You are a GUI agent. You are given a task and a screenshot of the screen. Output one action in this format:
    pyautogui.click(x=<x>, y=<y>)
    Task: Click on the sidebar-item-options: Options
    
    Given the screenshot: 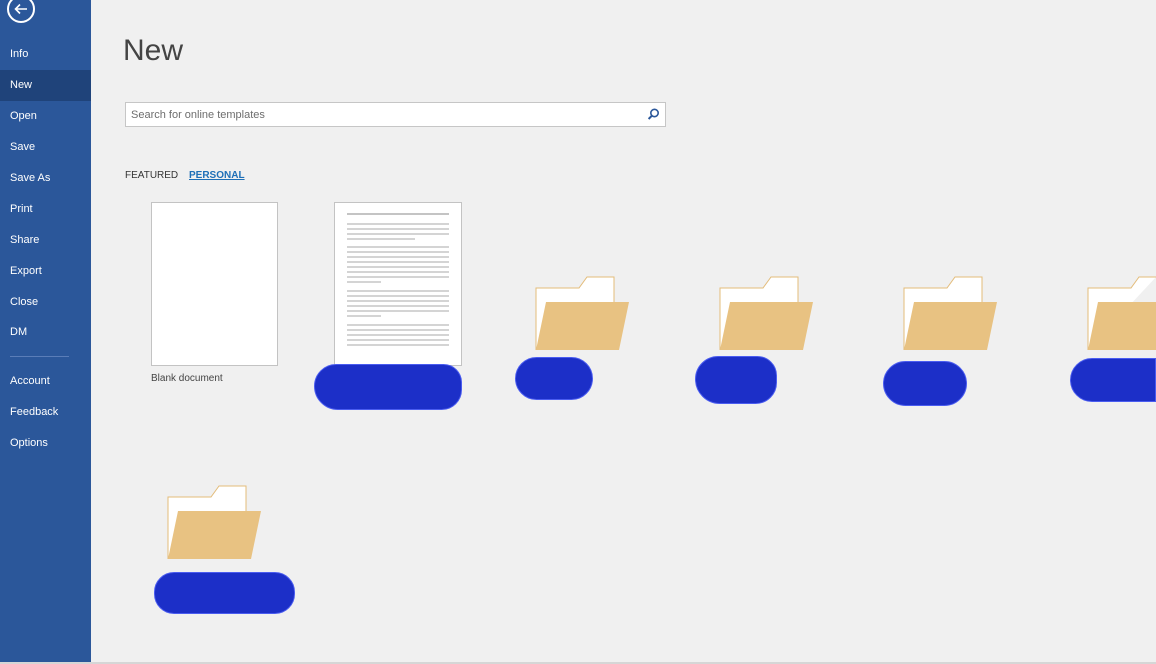 What is the action you would take?
    pyautogui.click(x=45, y=443)
    